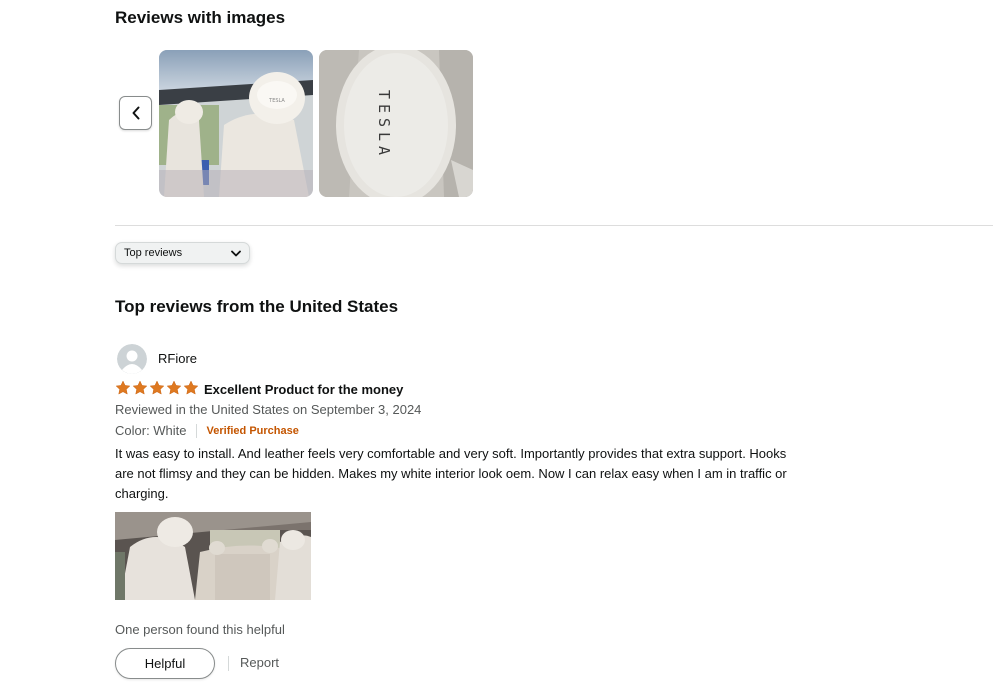 The height and width of the screenshot is (696, 993). I want to click on pillow-closeup-photo: TESLA, so click(396, 123).